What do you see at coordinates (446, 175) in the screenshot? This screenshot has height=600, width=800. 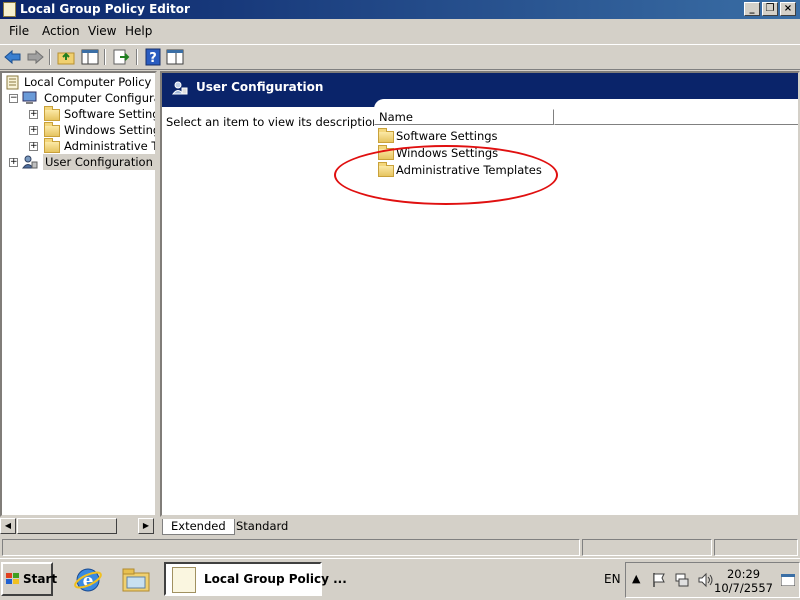 I see `red-highlight-ellipse` at bounding box center [446, 175].